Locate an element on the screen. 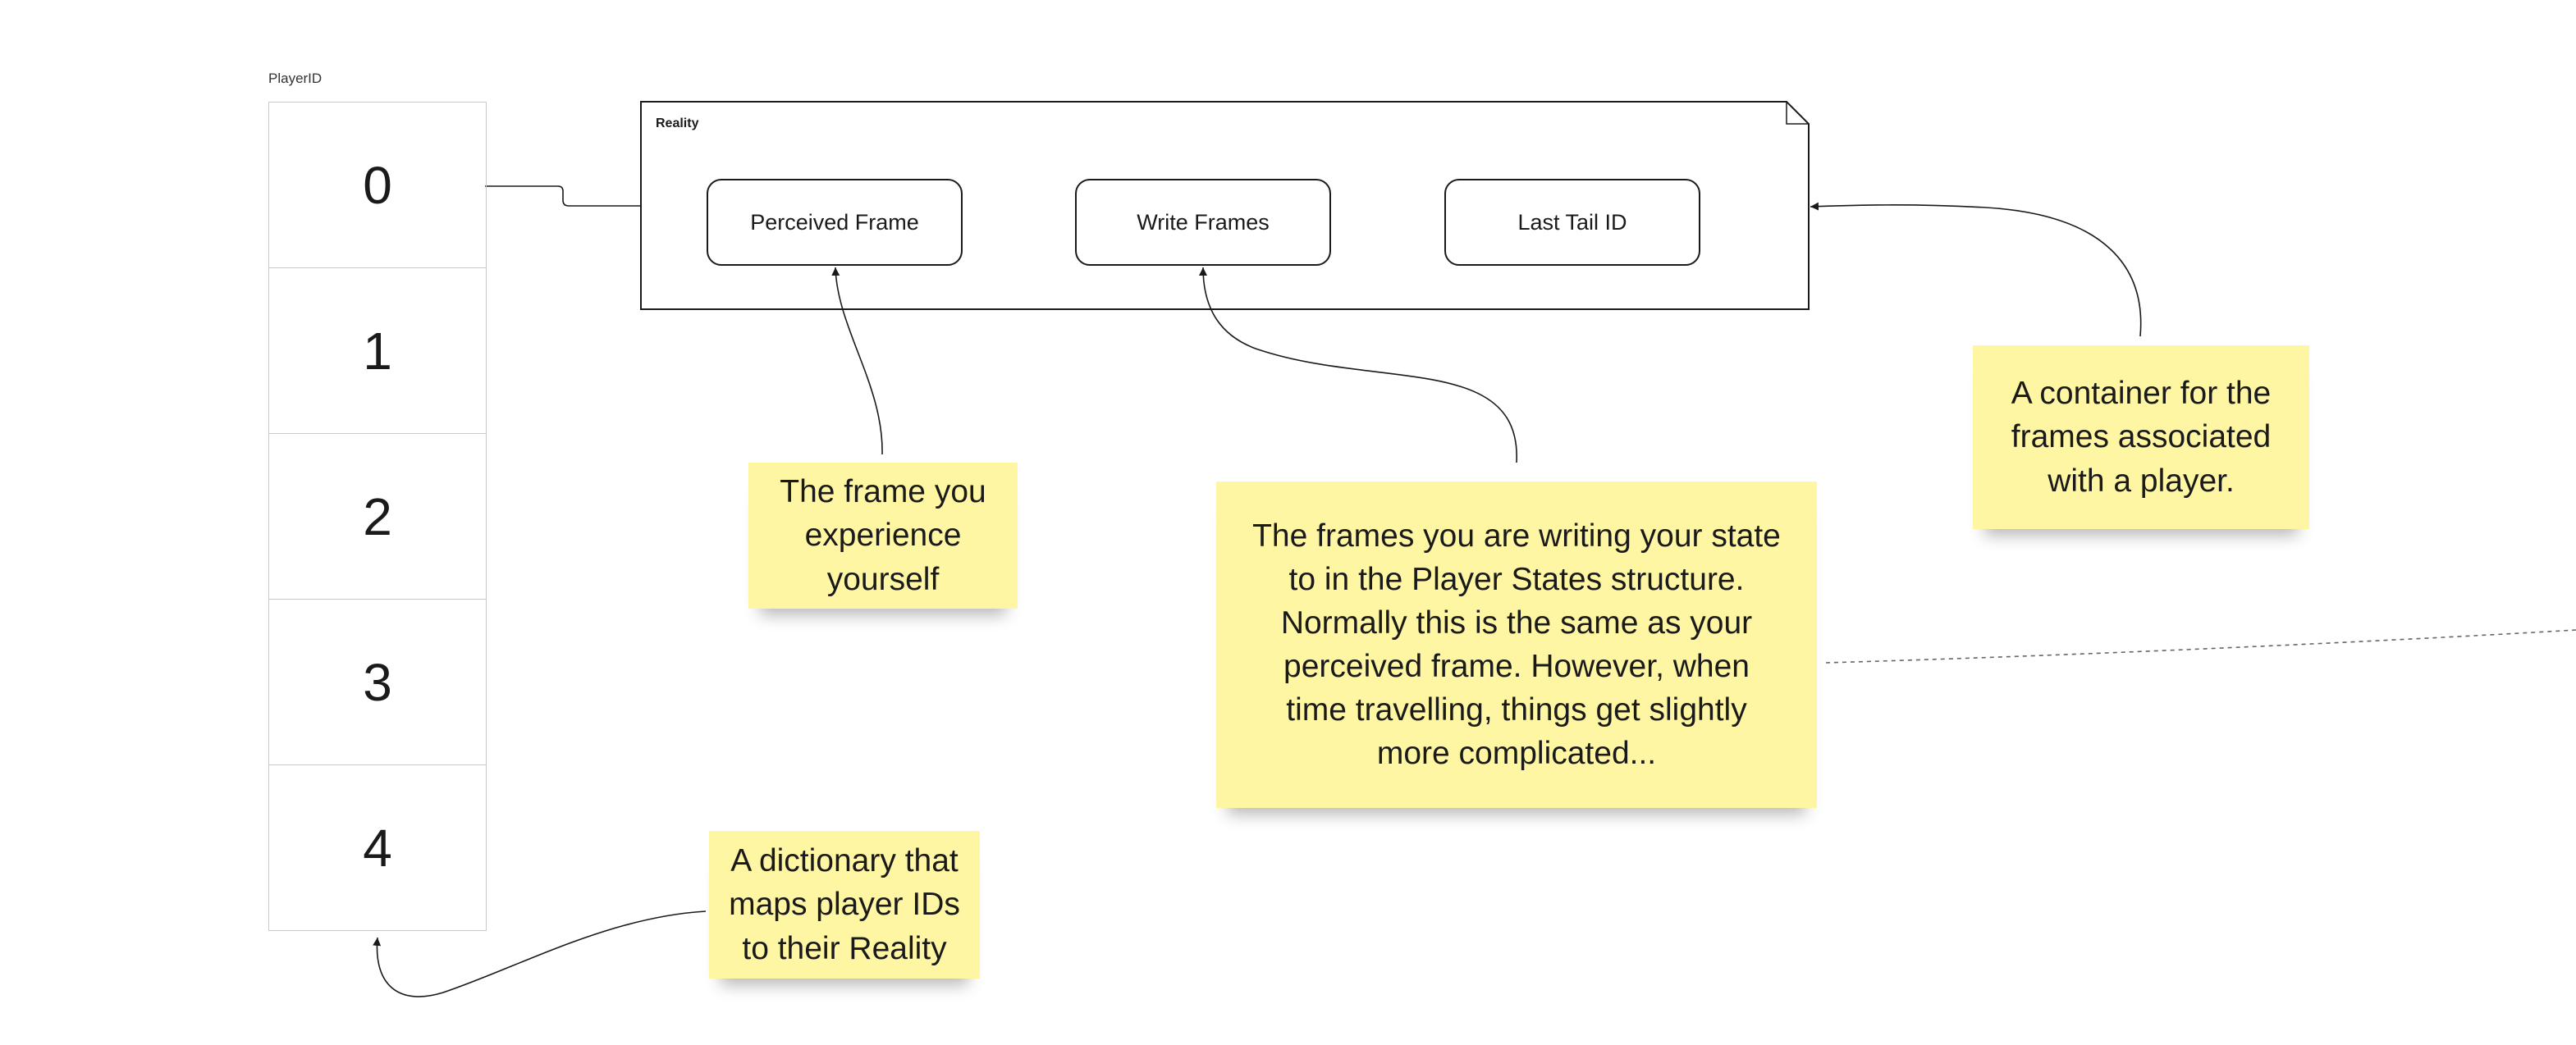 Image resolution: width=2576 pixels, height=1045 pixels. perceived-frame-box: Perceived Frame is located at coordinates (835, 222).